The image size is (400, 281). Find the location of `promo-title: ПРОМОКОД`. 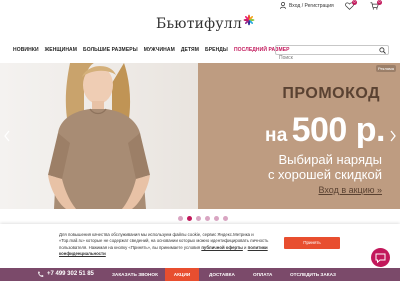

promo-title: ПРОМОКОД is located at coordinates (331, 93).